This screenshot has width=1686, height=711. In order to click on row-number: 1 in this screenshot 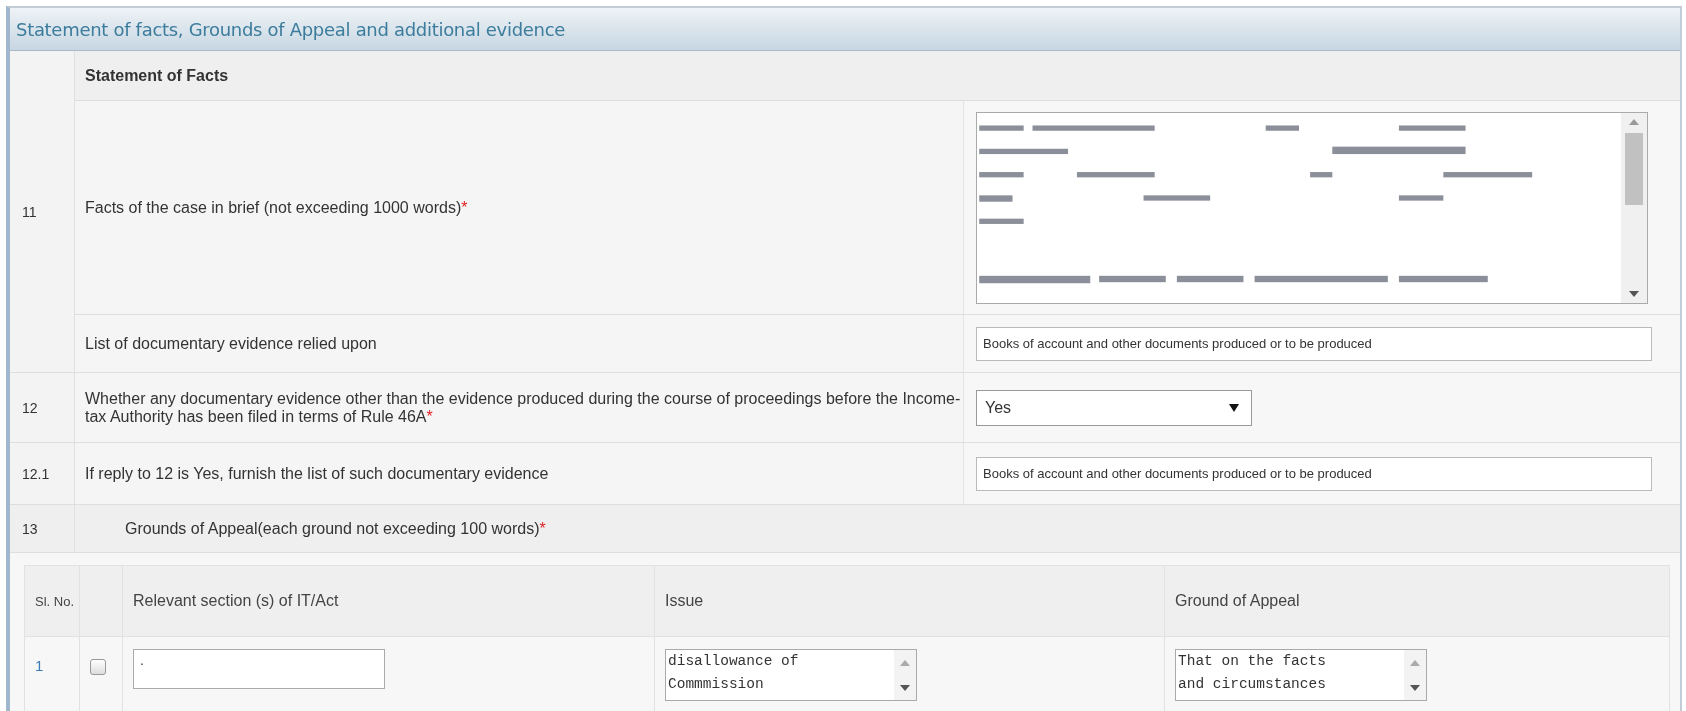, I will do `click(39, 665)`.